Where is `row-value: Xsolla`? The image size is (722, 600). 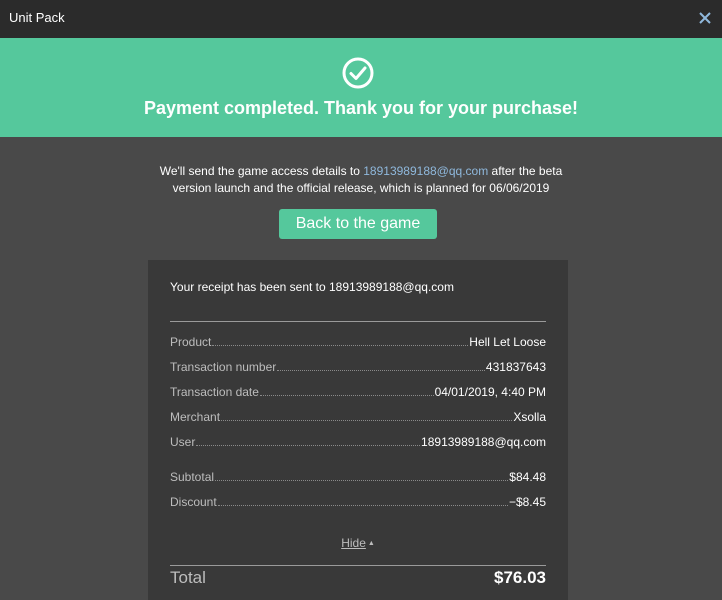
row-value: Xsolla is located at coordinates (529, 417).